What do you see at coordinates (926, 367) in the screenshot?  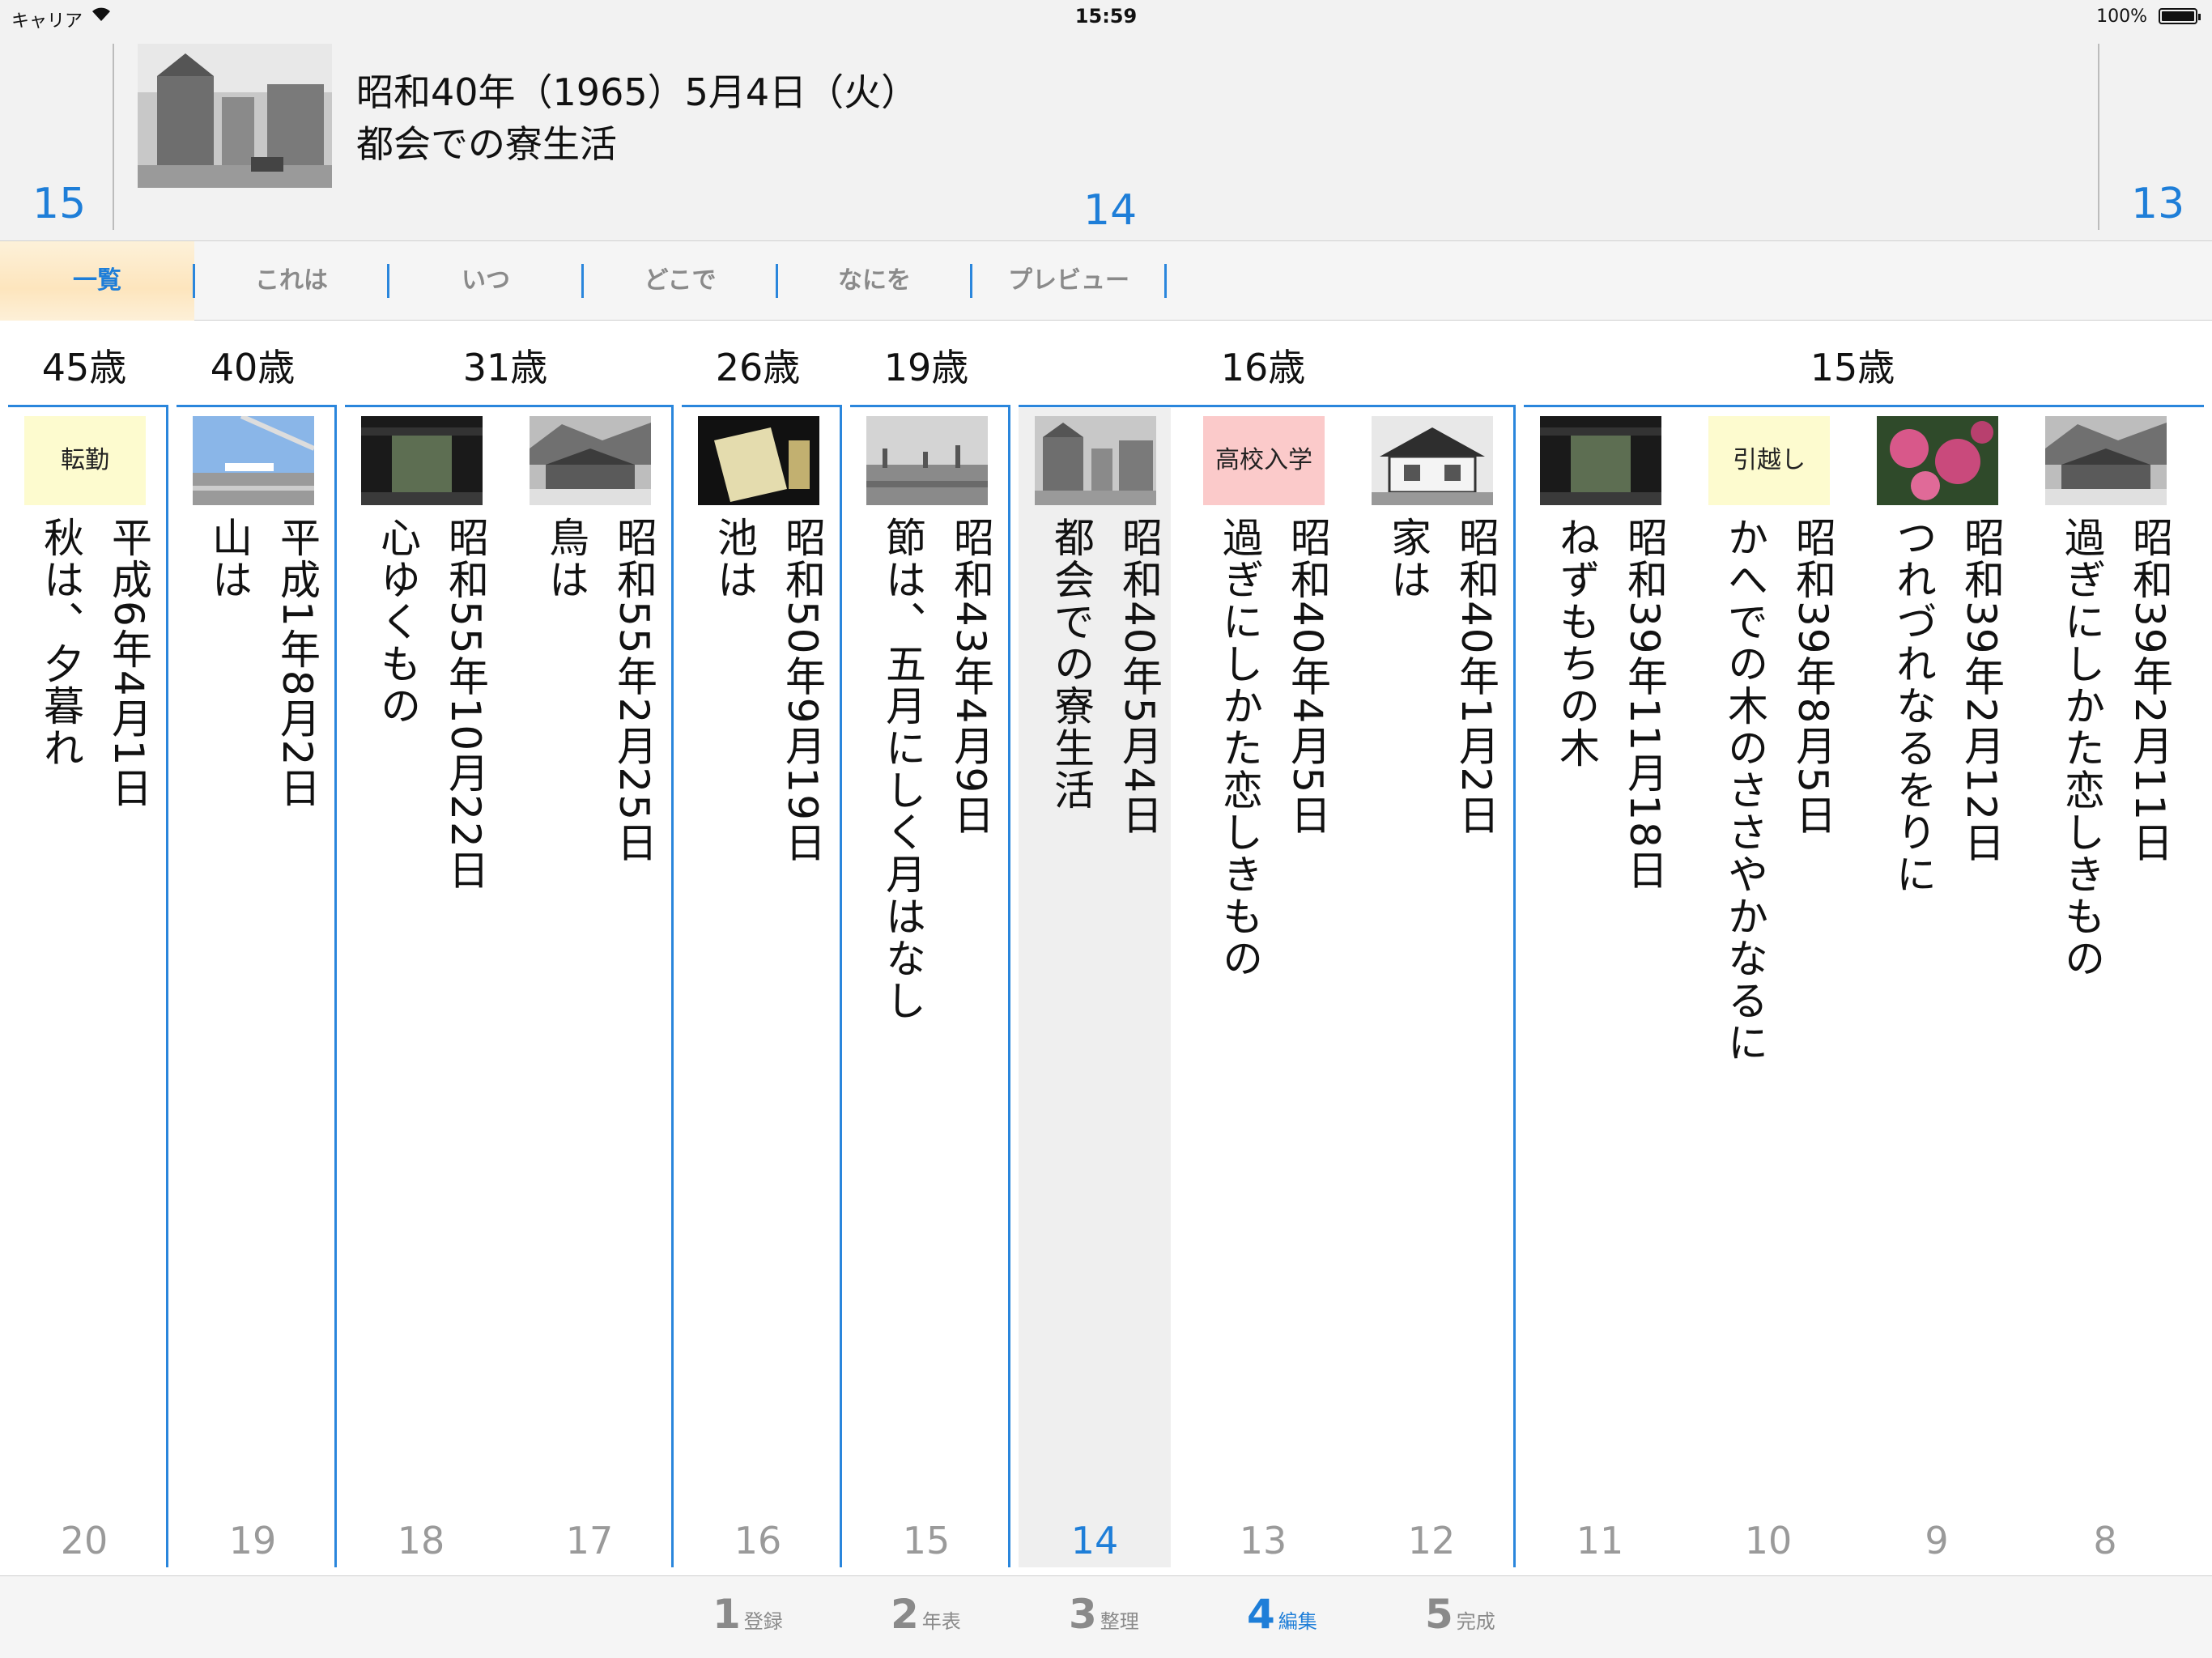 I see `age-label: 19歳` at bounding box center [926, 367].